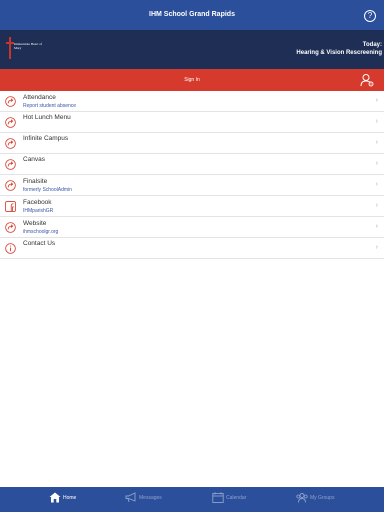 The height and width of the screenshot is (512, 384). I want to click on megaphone-icon, so click(130, 497).